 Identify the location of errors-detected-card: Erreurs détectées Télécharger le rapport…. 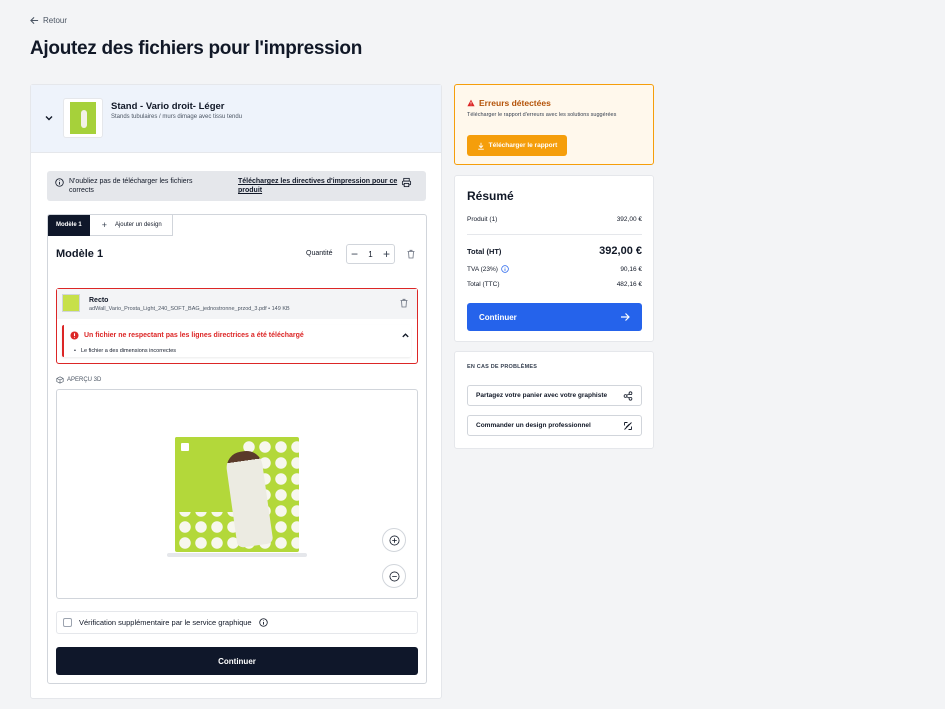
(554, 124).